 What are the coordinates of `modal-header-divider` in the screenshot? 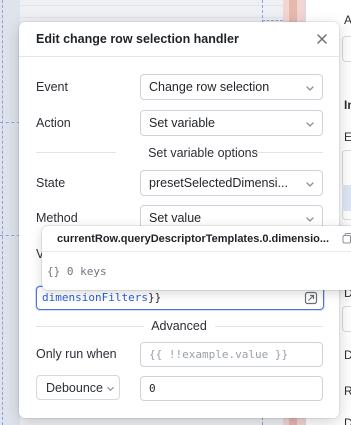 It's located at (179, 56).